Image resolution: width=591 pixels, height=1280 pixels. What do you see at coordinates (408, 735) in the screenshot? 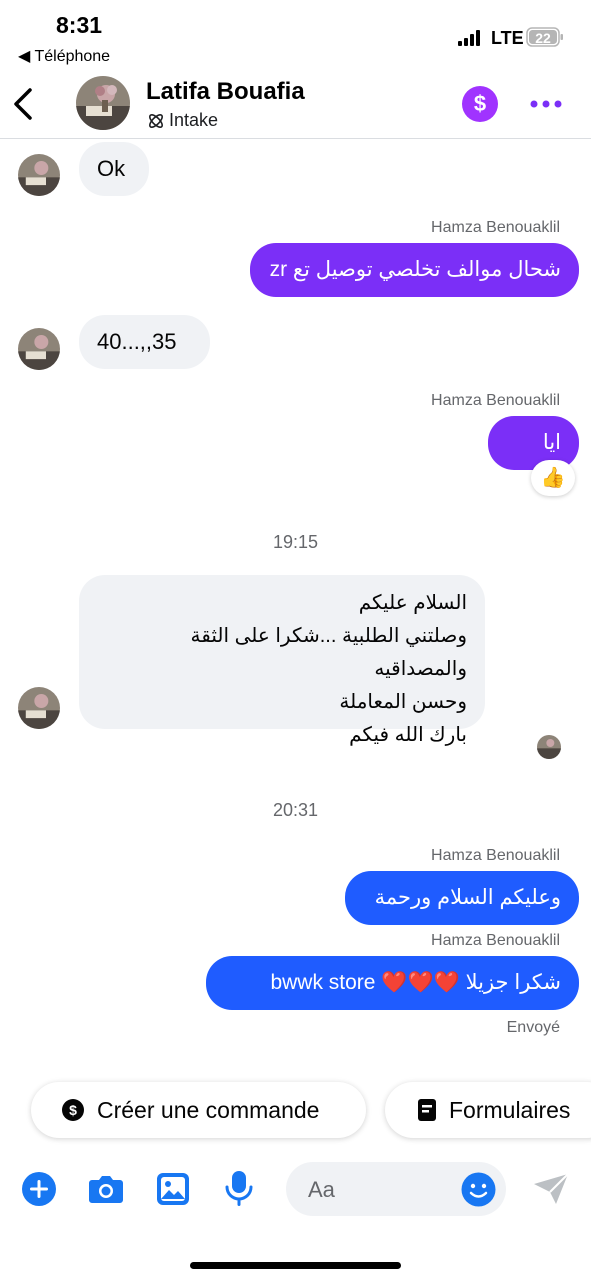
I see `message-line: بارك الله فيكم` at bounding box center [408, 735].